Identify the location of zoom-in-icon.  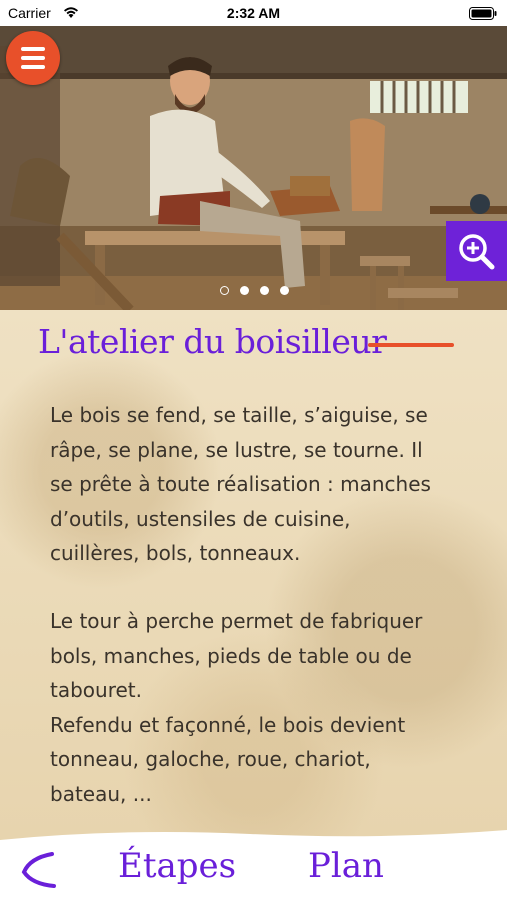
(477, 252).